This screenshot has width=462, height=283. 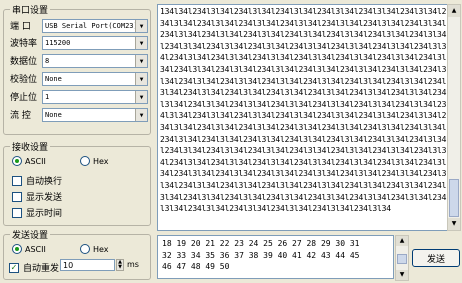 I want to click on spin-down-icon: ▼, so click(x=120, y=267).